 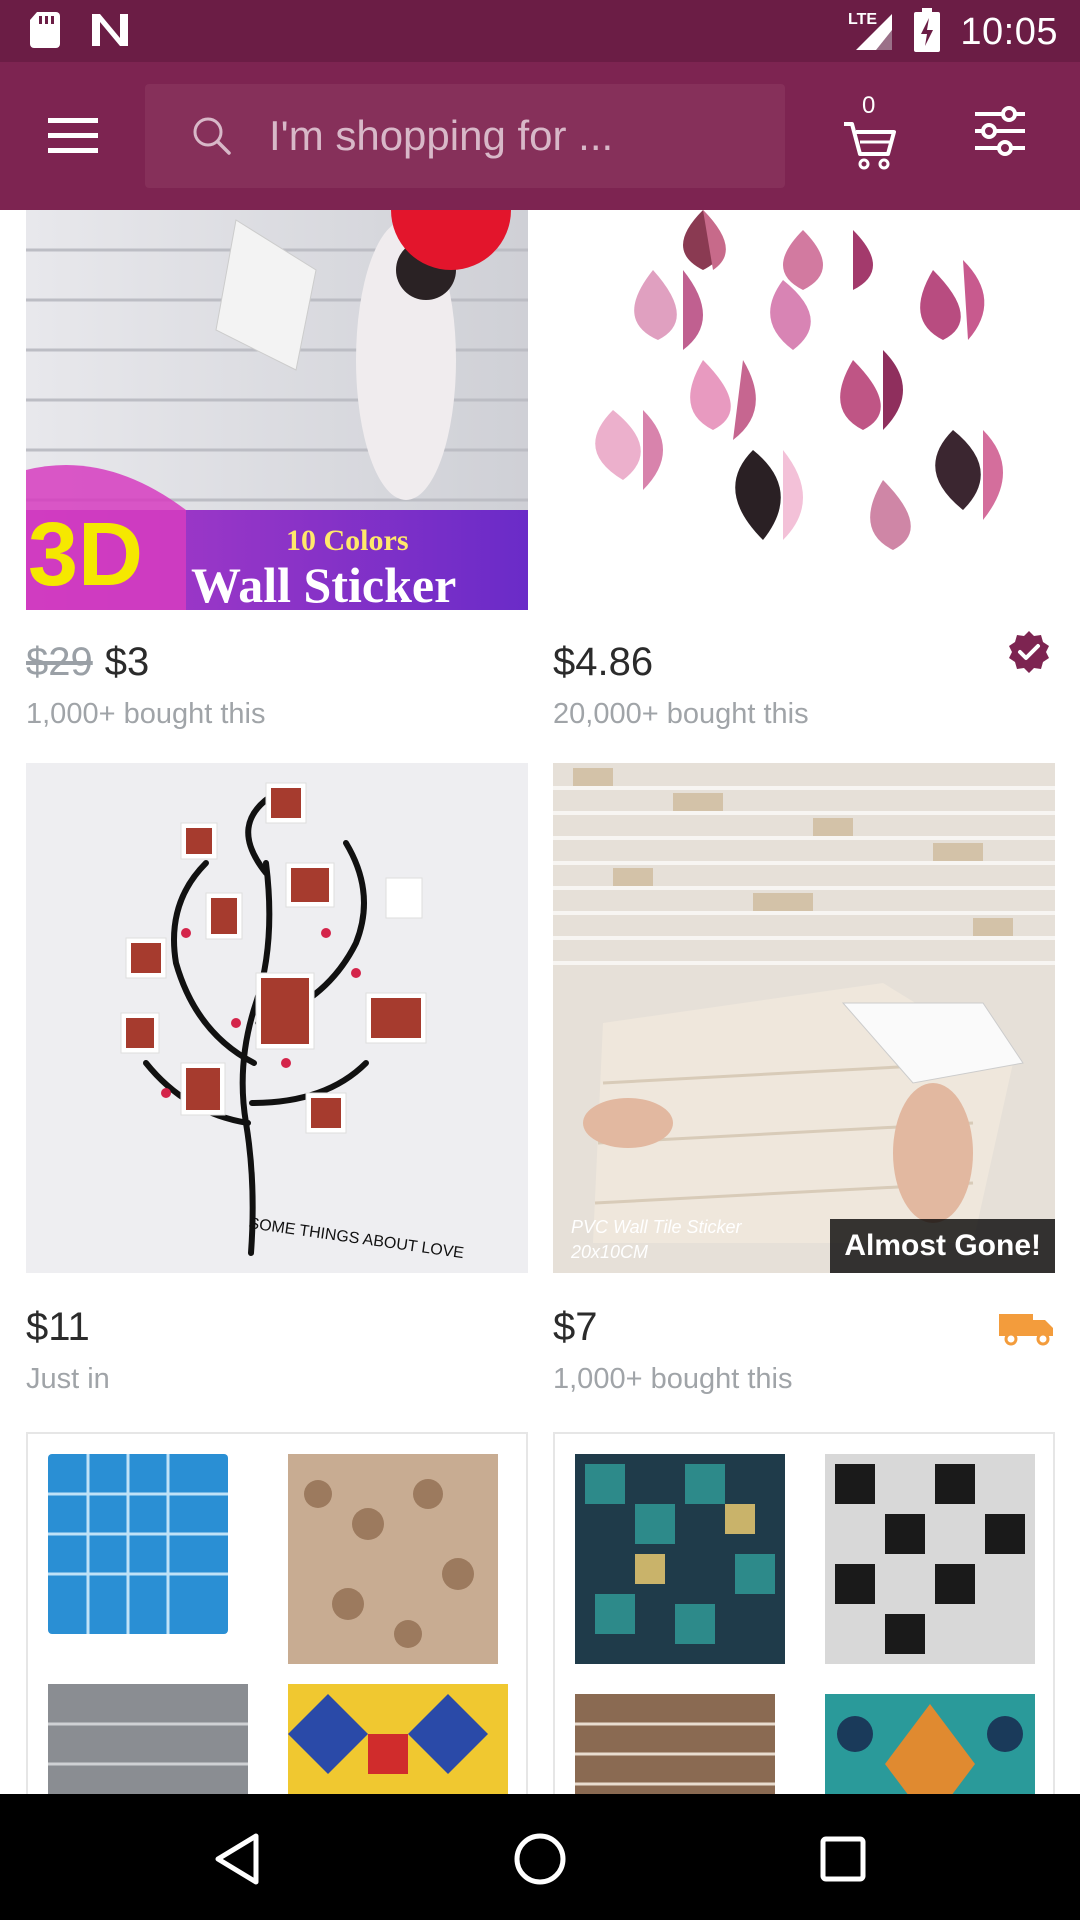 I want to click on pvc-label-line1: PVC Wall Tile Sticker, so click(x=657, y=1227).